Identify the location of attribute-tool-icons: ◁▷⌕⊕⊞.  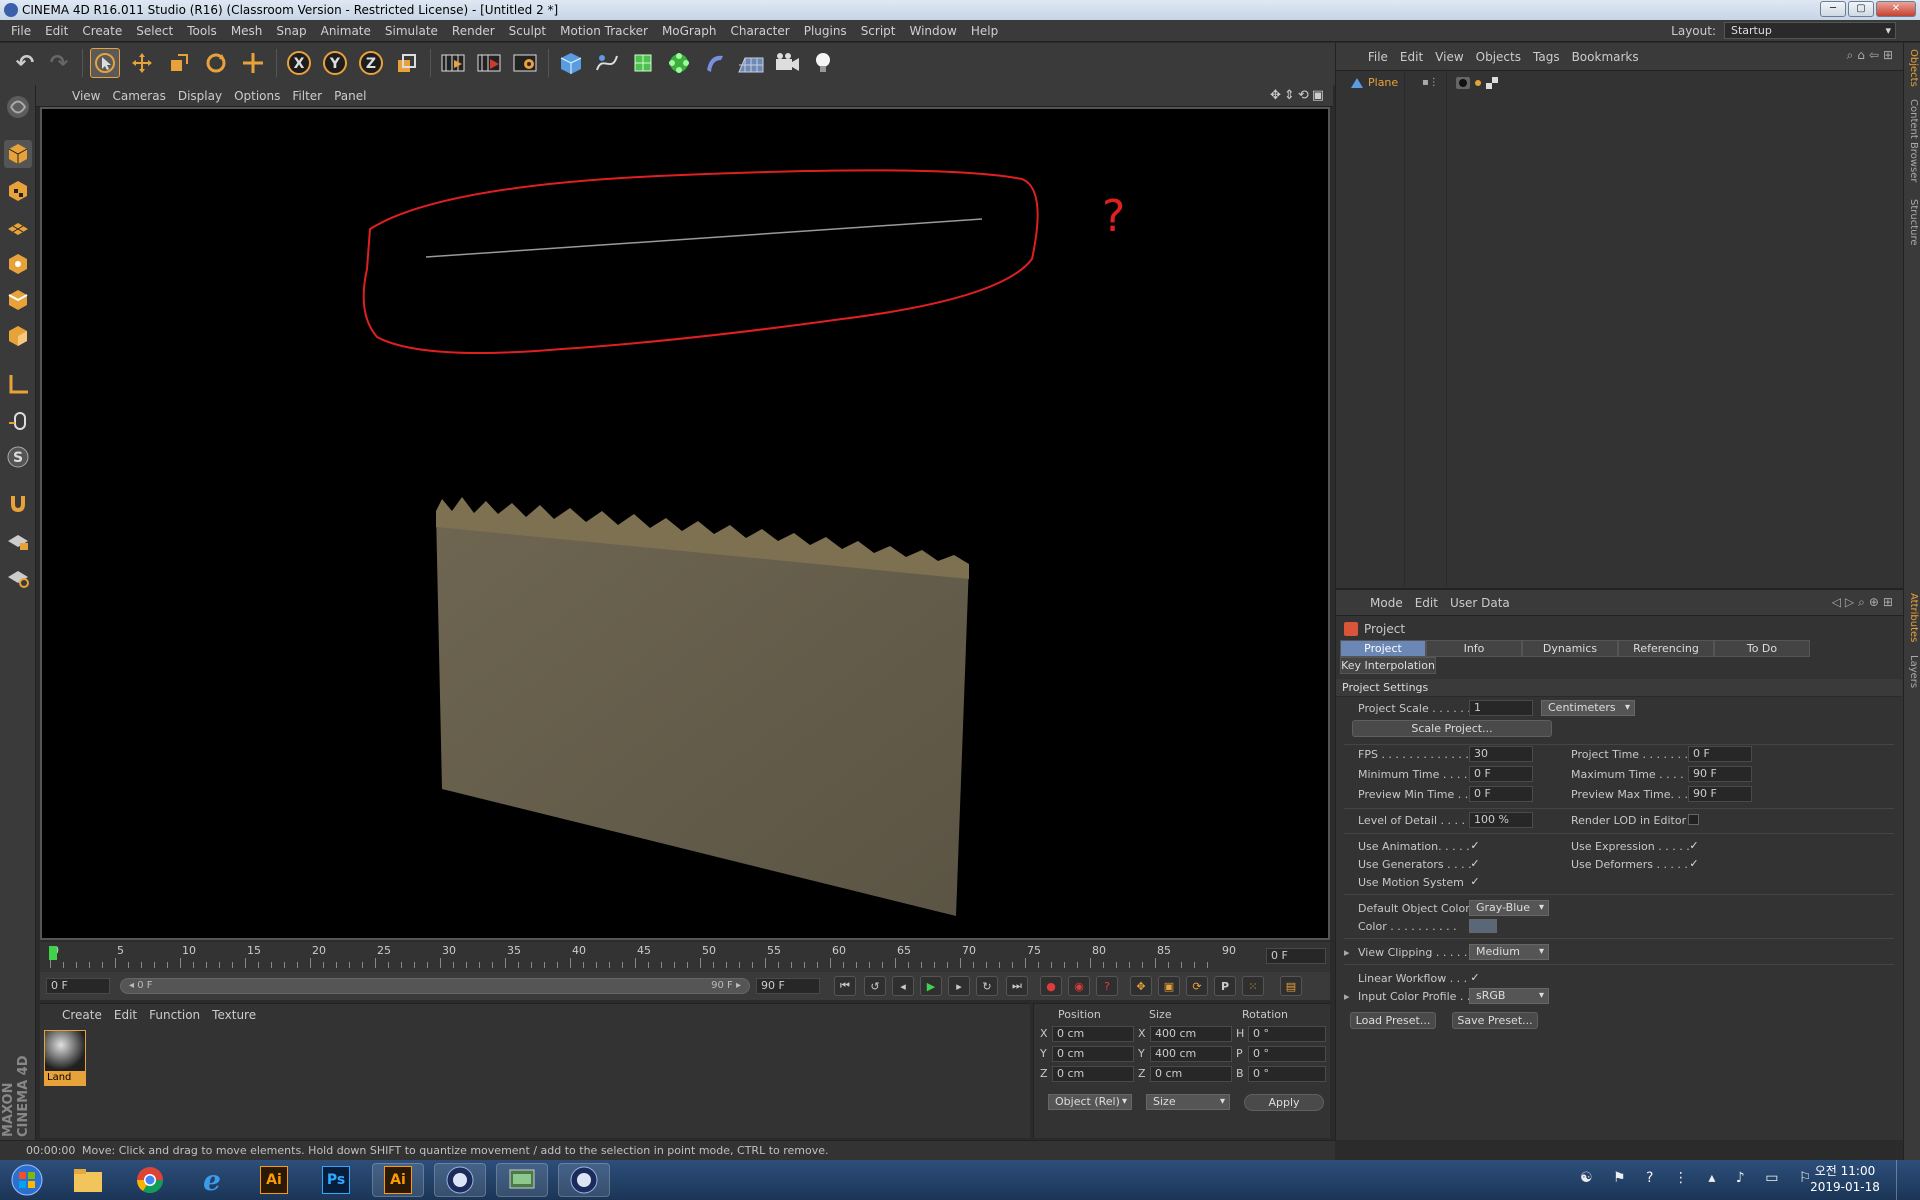
(1864, 602).